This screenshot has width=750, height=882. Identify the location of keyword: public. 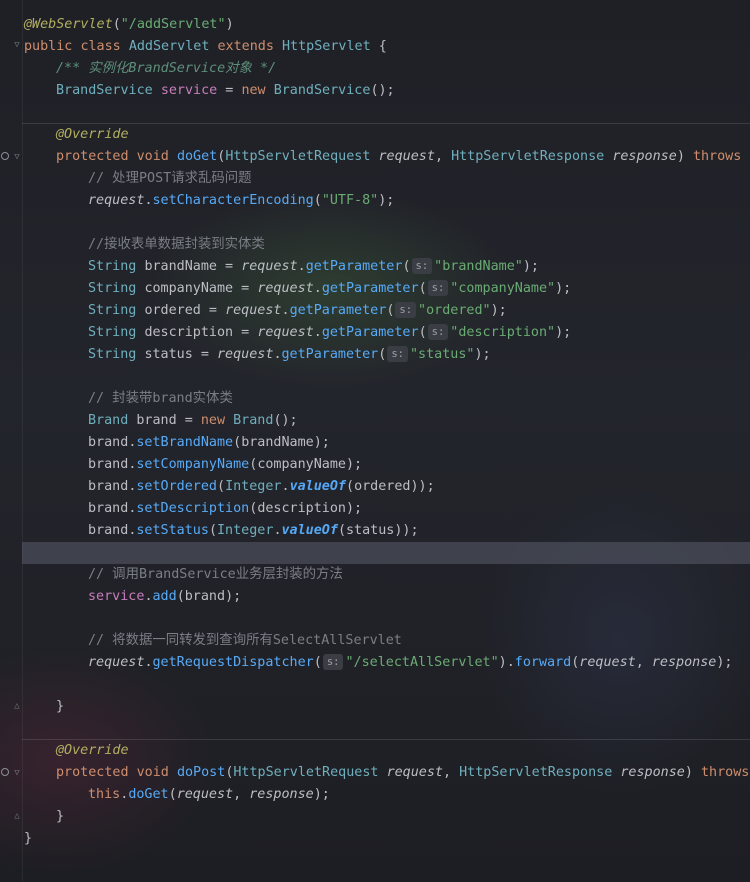
(48, 46).